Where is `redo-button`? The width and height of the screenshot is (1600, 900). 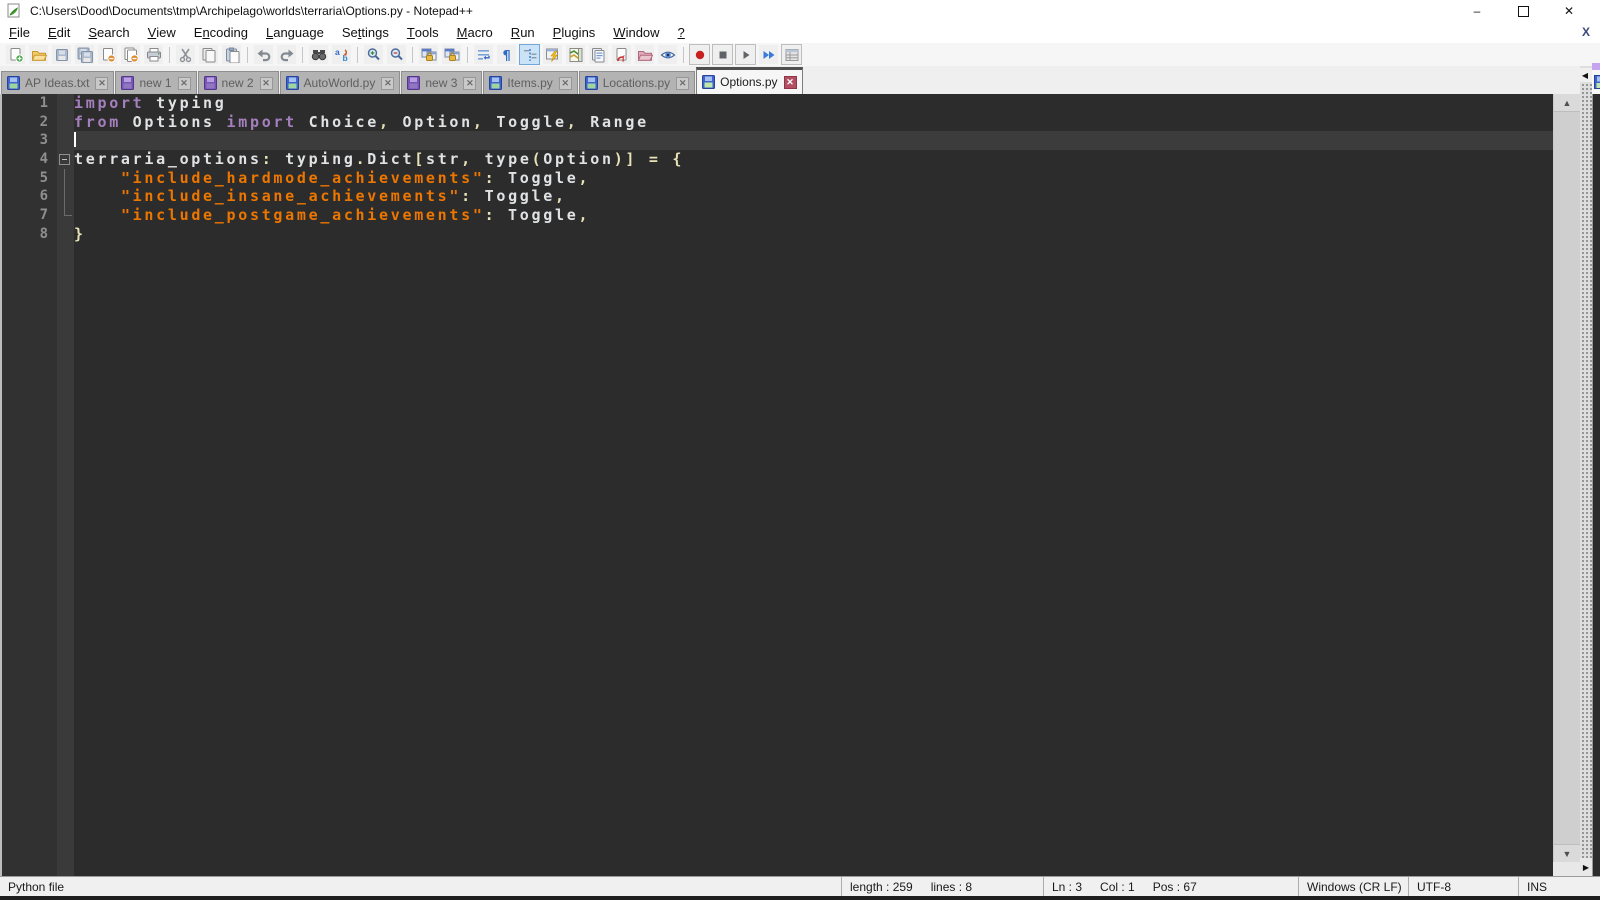
redo-button is located at coordinates (286, 54).